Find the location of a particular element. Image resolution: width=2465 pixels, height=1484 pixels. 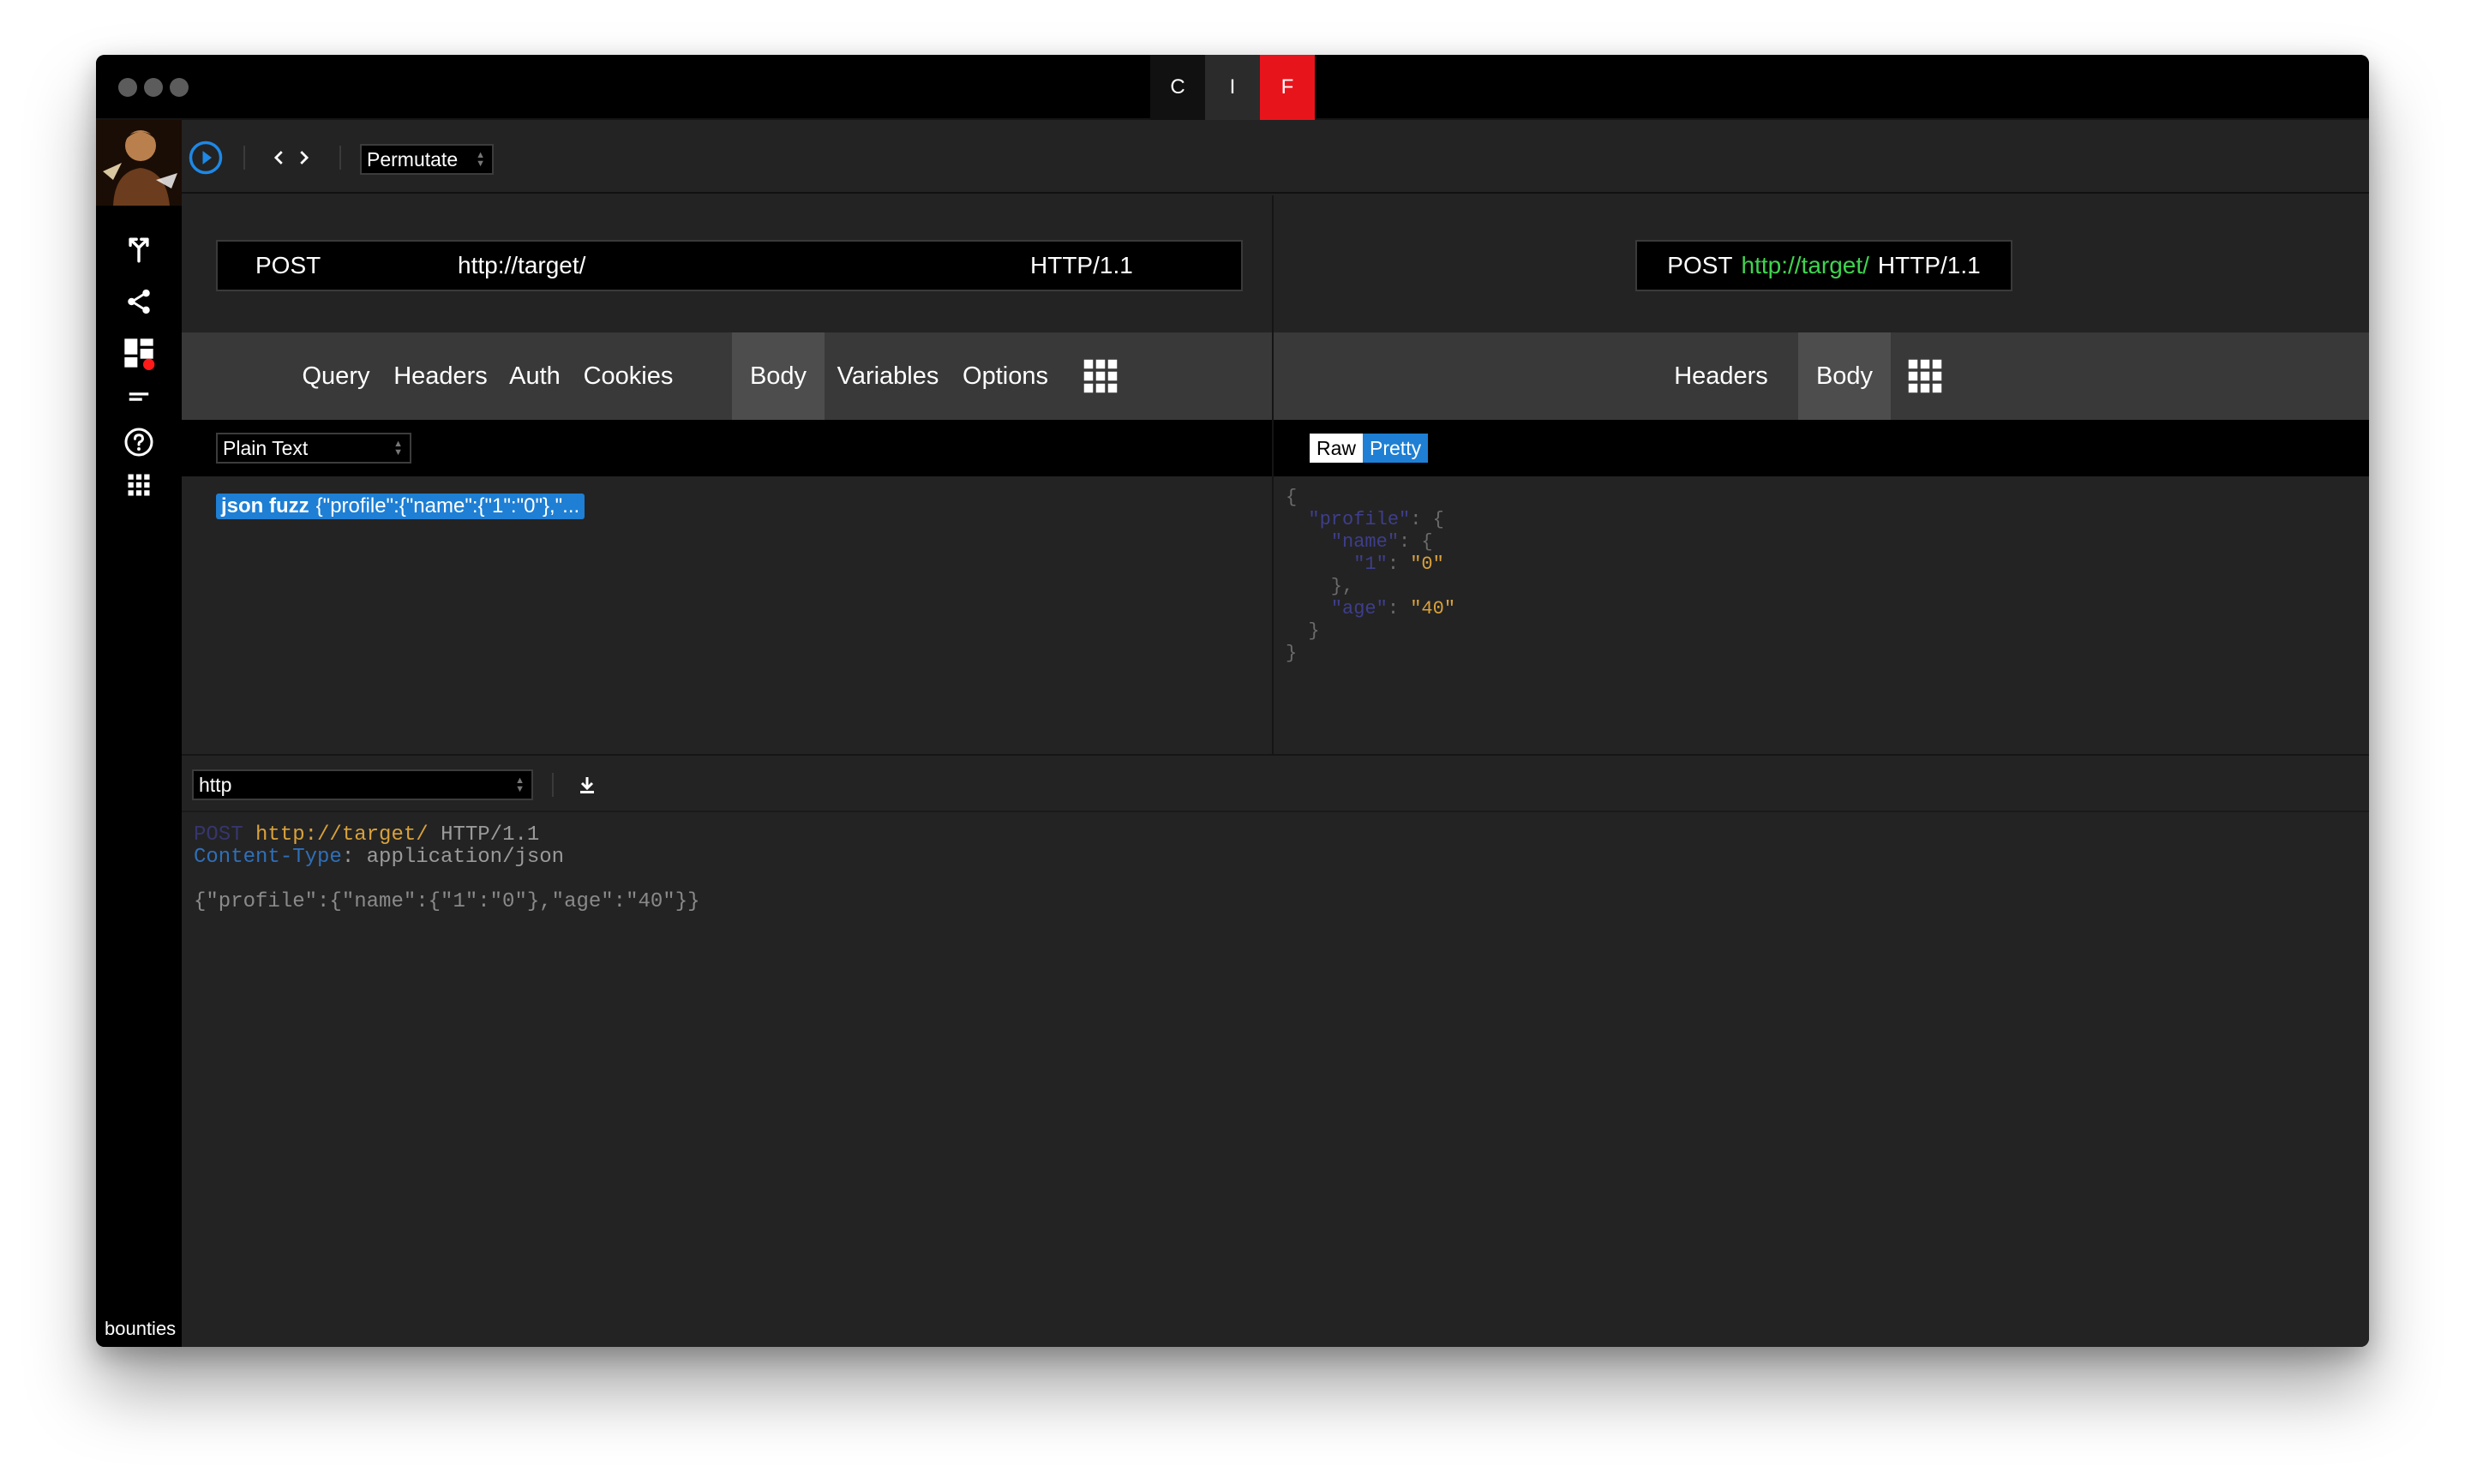

mode-tabs: C I F is located at coordinates (1232, 87).